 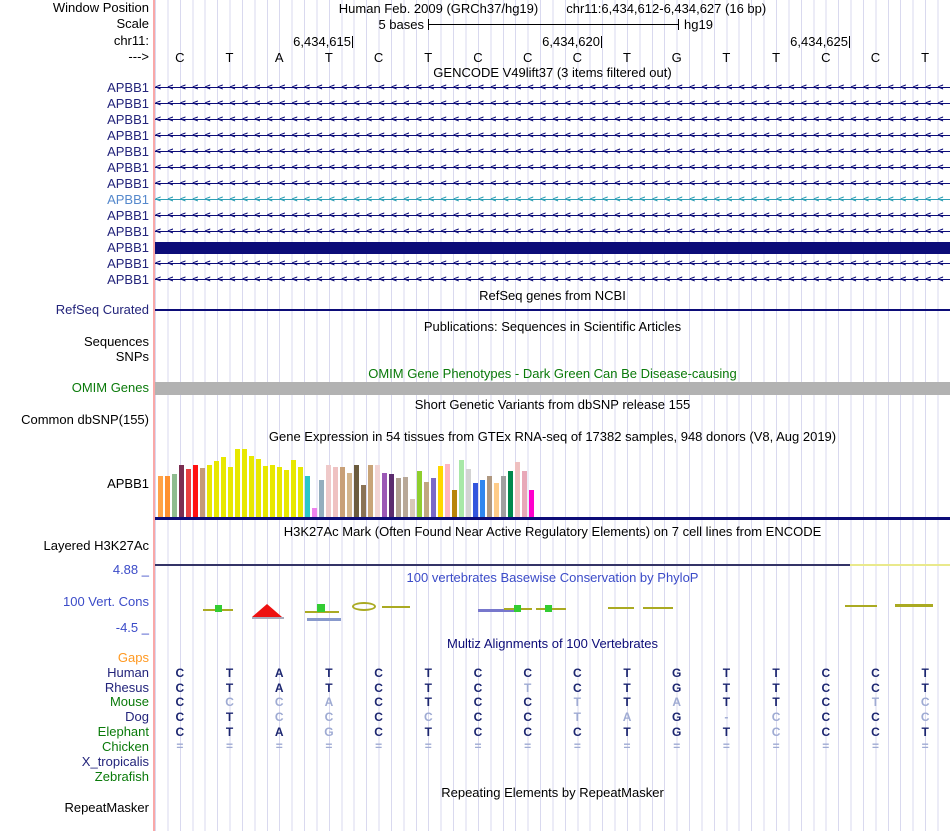 I want to click on gutter-label-cons-max: 4.88 _, so click(x=74, y=570).